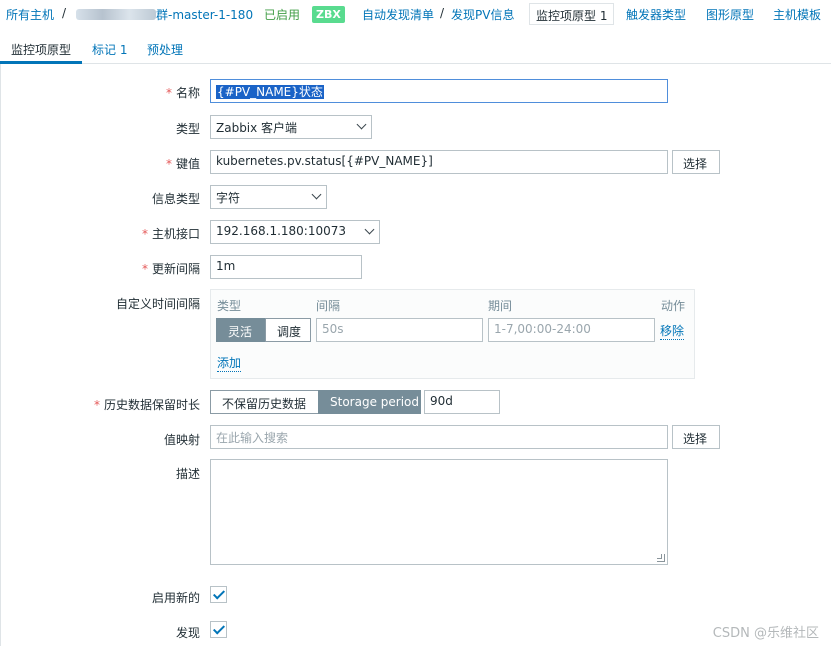  I want to click on info-type-select-value: 字符, so click(228, 198).